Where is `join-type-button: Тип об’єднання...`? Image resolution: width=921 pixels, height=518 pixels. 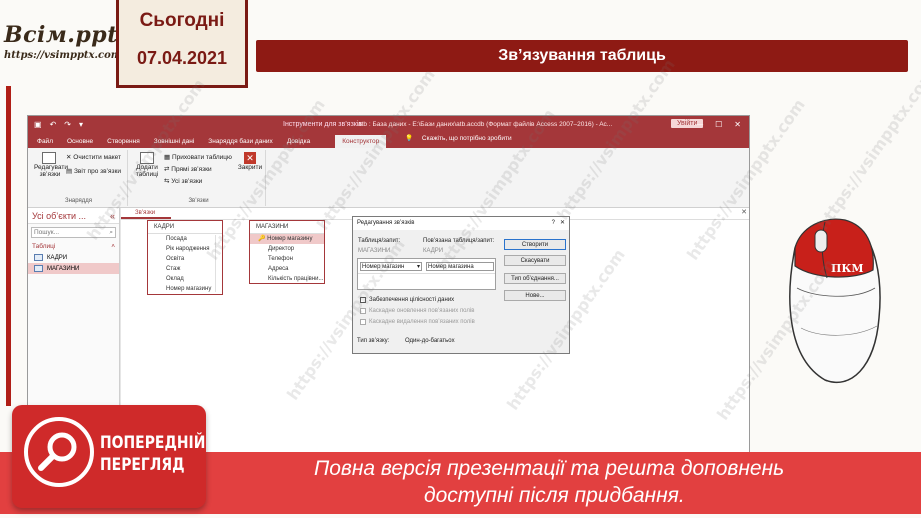
join-type-button: Тип об’єднання... is located at coordinates (535, 278).